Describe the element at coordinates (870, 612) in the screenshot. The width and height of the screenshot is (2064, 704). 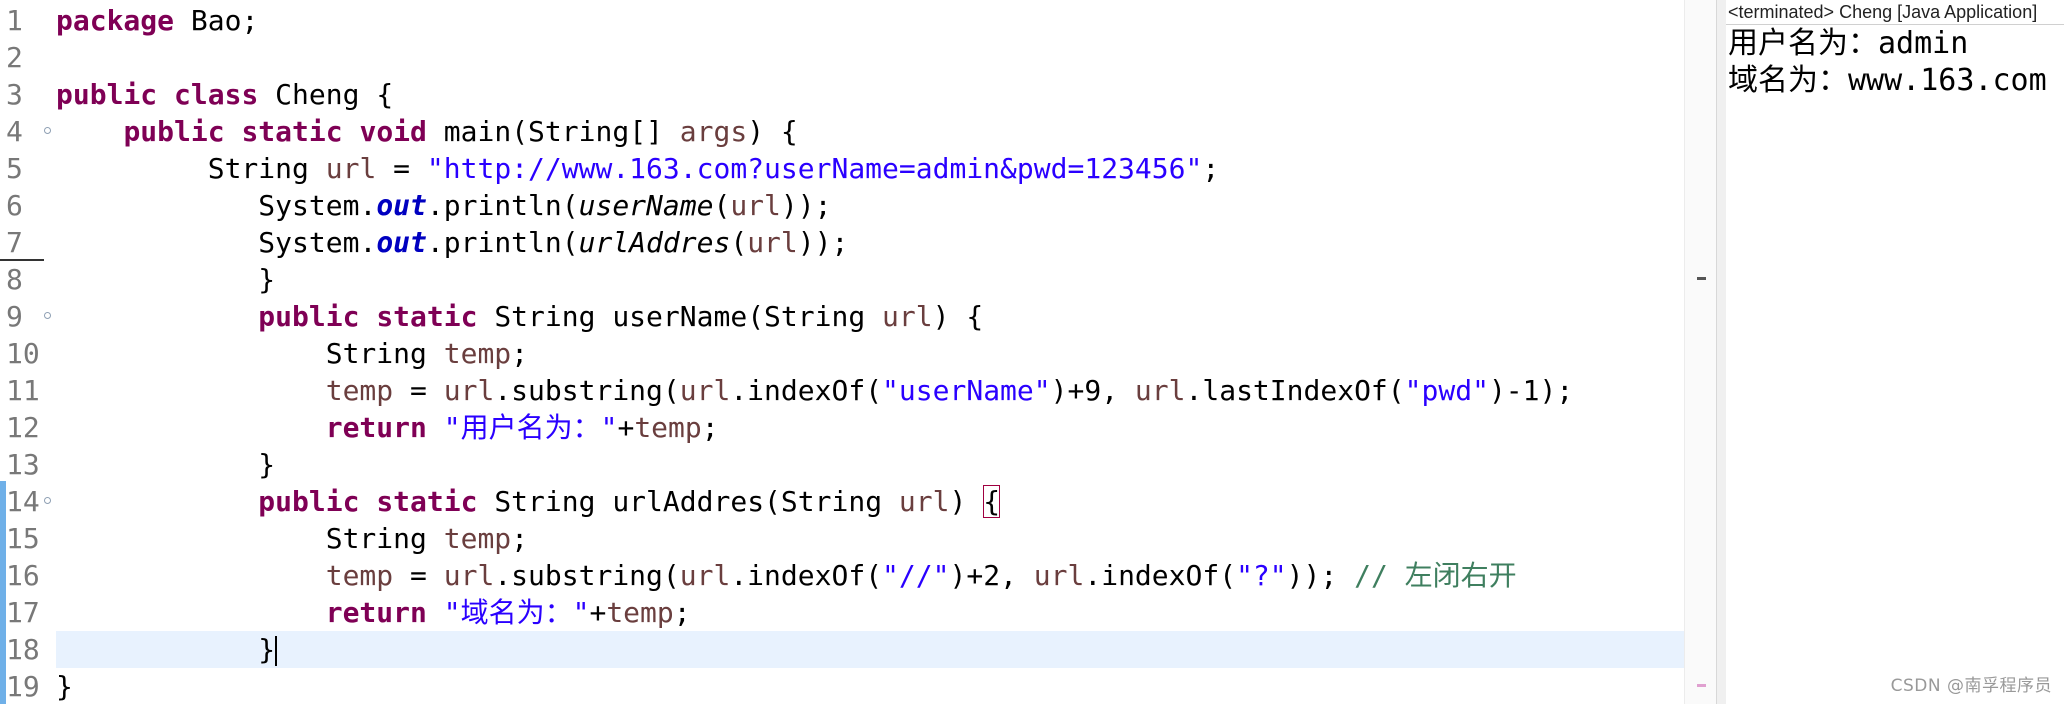
I see `code-line-17: return "域名为："+temp;` at that location.